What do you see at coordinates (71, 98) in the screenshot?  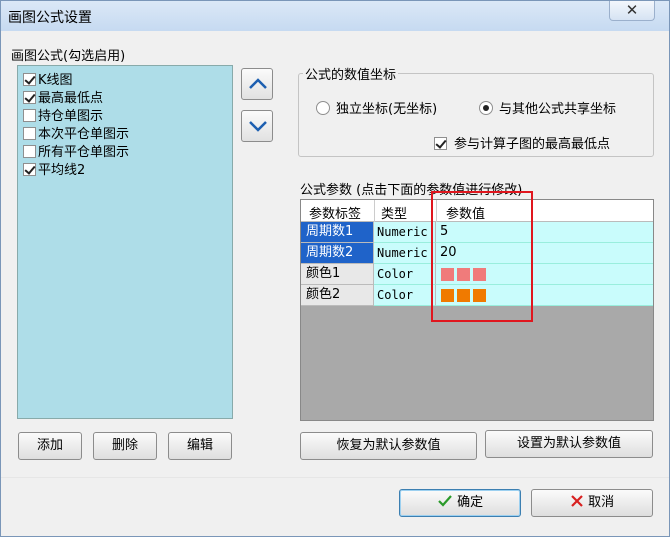 I see `list-item-label: 最高最低点` at bounding box center [71, 98].